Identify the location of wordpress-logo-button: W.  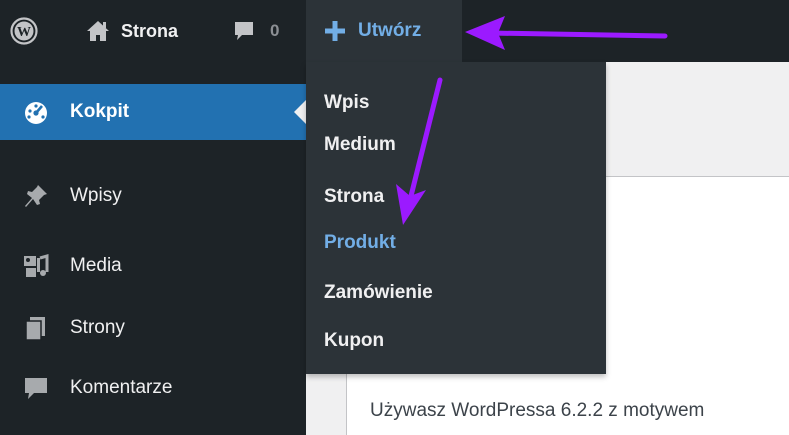
(24, 31).